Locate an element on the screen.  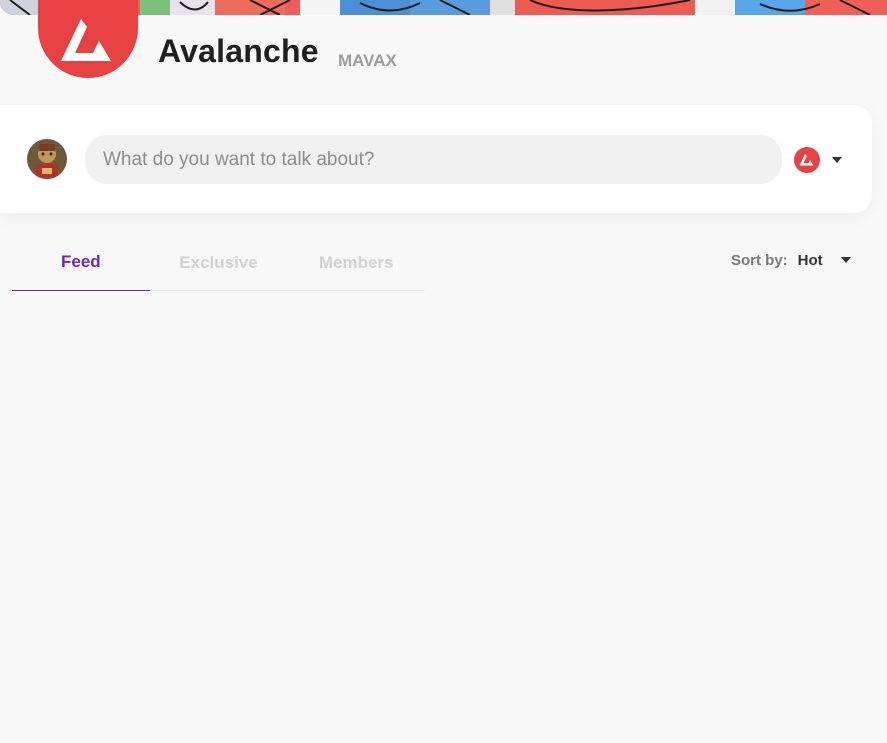
community-logo is located at coordinates (88, 41).